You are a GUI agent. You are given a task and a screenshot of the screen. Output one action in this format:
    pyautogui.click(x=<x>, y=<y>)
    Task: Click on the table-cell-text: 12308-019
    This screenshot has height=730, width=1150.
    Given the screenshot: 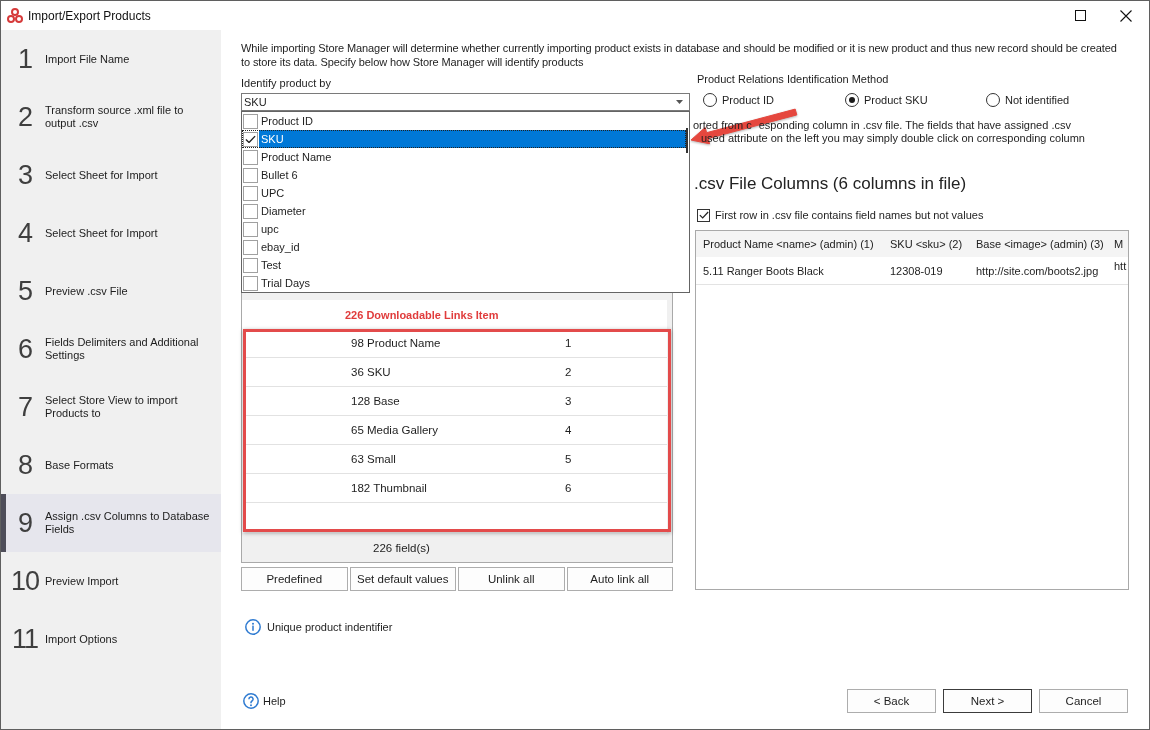 What is the action you would take?
    pyautogui.click(x=916, y=271)
    